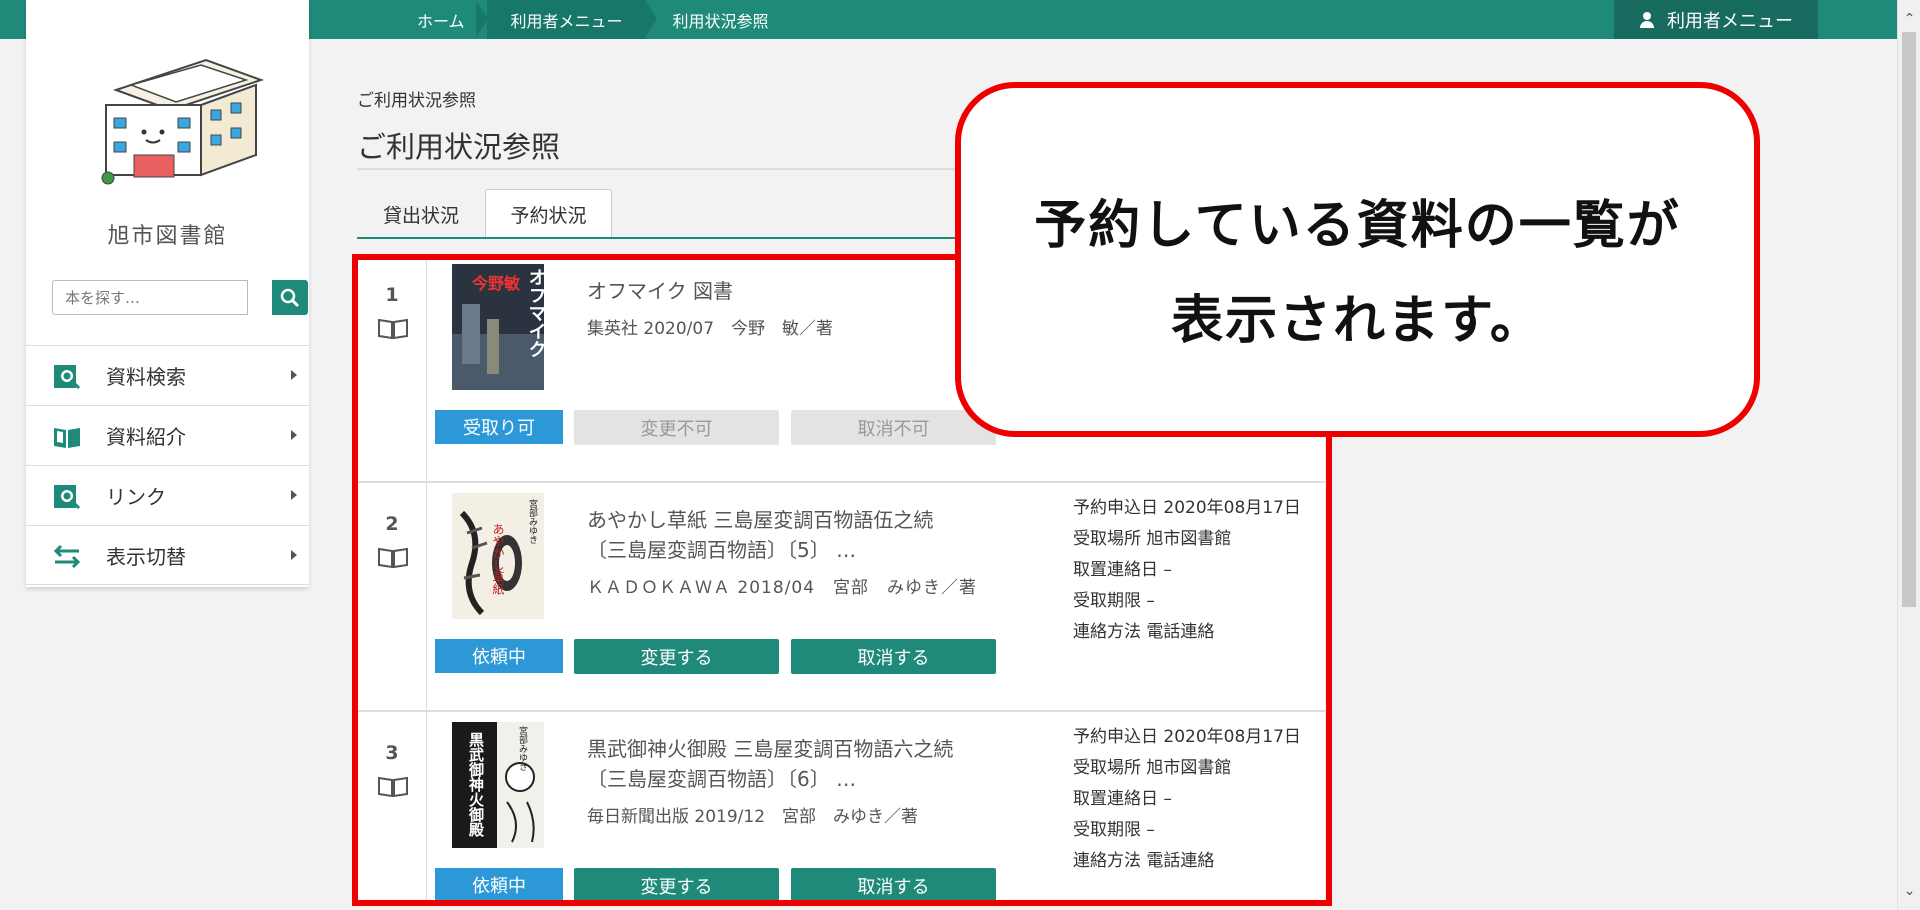  What do you see at coordinates (657, 169) in the screenshot?
I see `title-divider` at bounding box center [657, 169].